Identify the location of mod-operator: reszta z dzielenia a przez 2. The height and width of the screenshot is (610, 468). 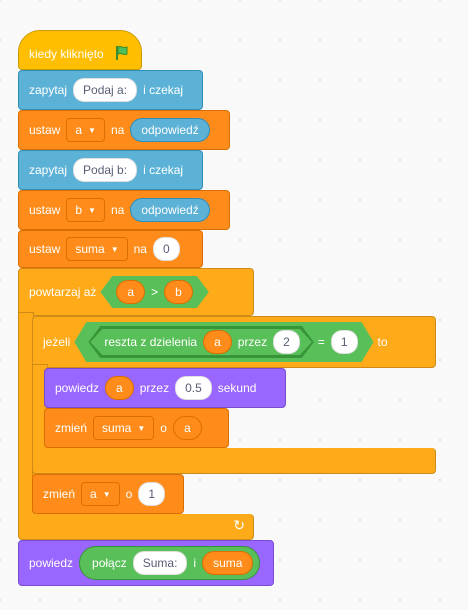
(200, 342).